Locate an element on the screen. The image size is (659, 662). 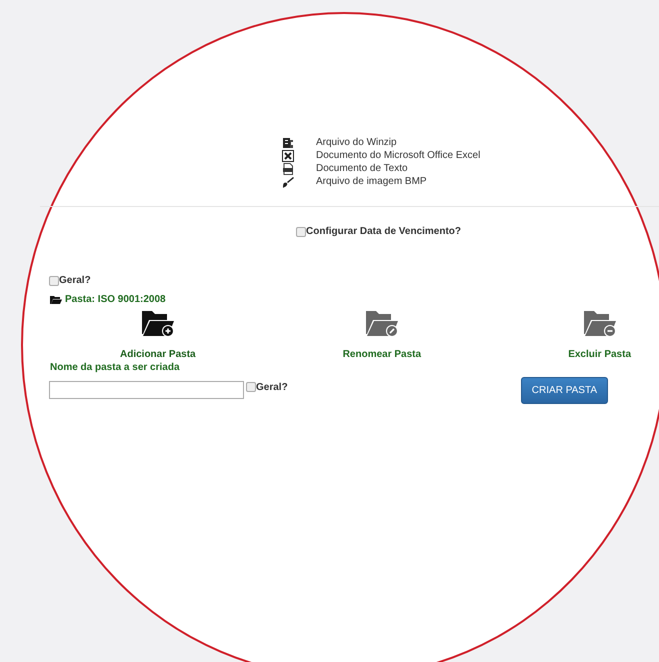
folder-action: Excluir Pasta is located at coordinates (599, 335).